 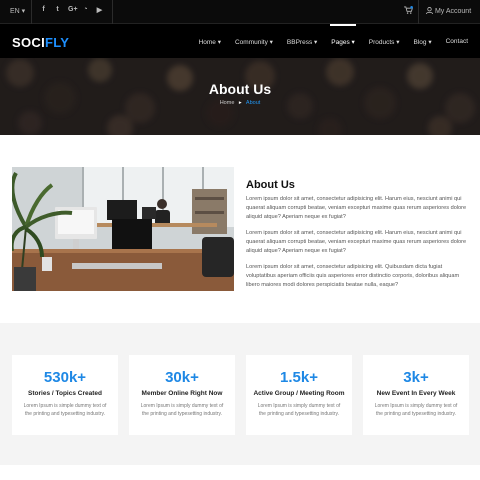 I want to click on nav-home: Home ▾, so click(x=210, y=42).